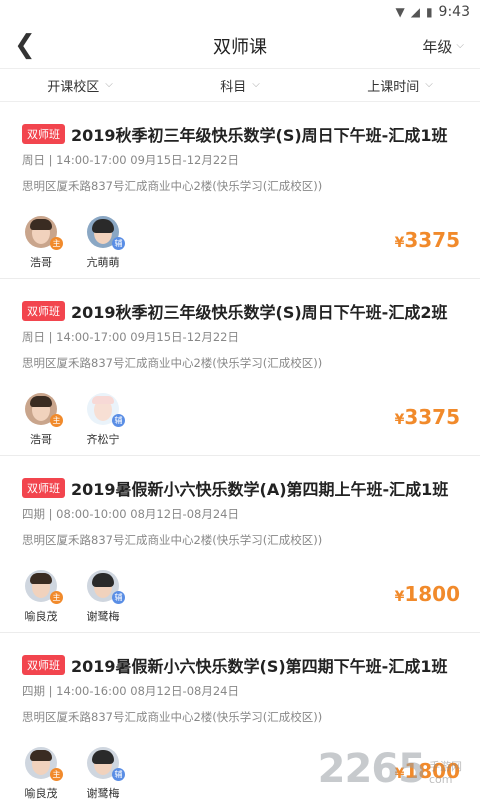  Describe the element at coordinates (400, 12) in the screenshot. I see `wifi-icon: ▼` at that location.